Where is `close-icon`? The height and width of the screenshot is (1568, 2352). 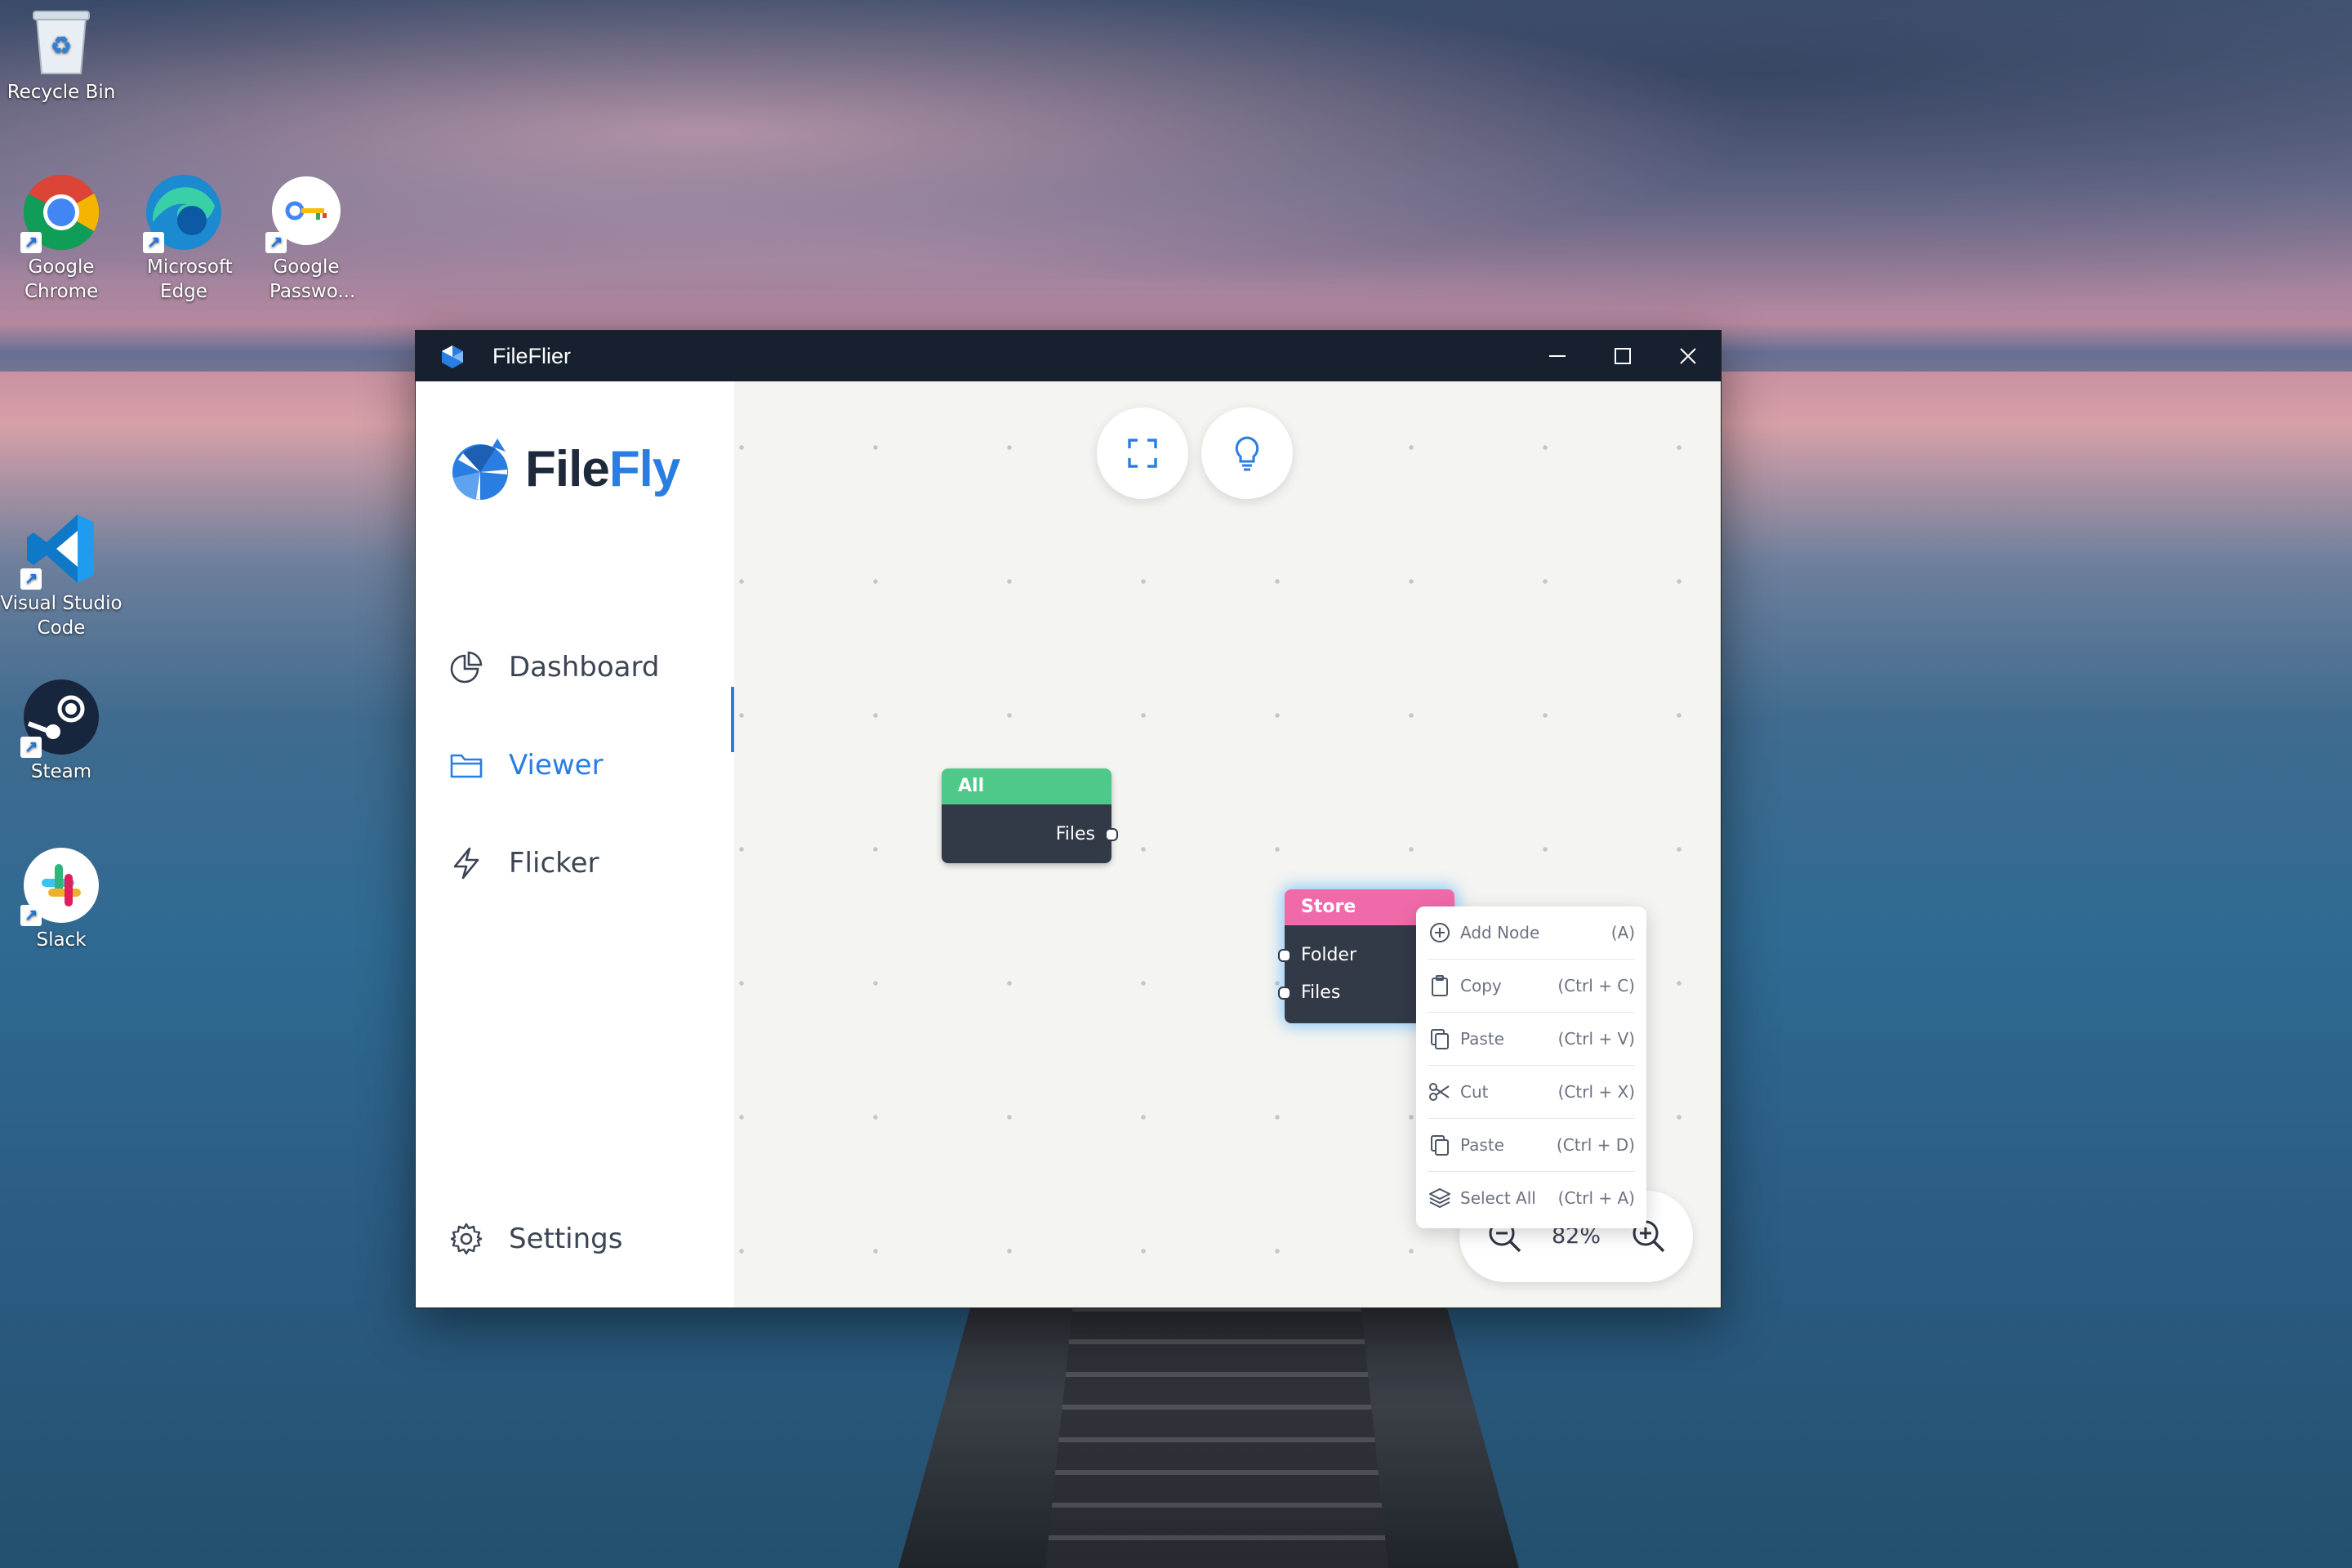
close-icon is located at coordinates (1688, 356).